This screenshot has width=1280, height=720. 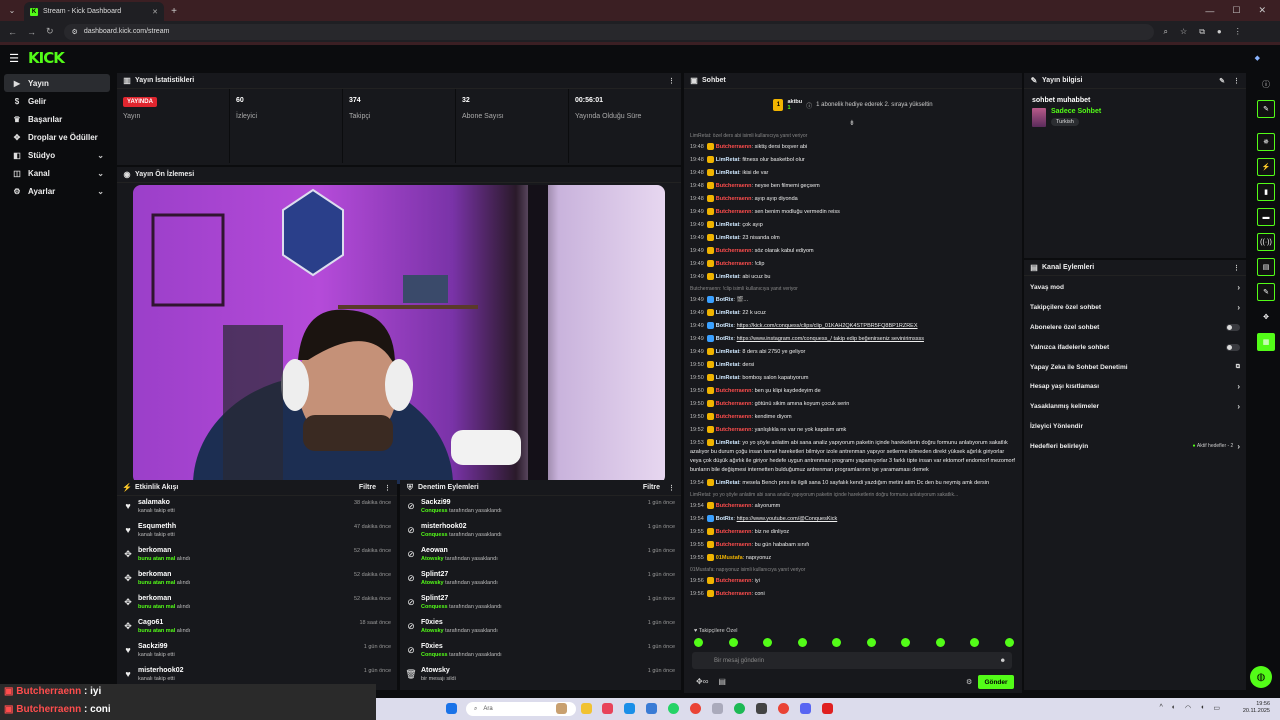 What do you see at coordinates (1266, 317) in the screenshot?
I see `rail-gift-icon: ✥` at bounding box center [1266, 317].